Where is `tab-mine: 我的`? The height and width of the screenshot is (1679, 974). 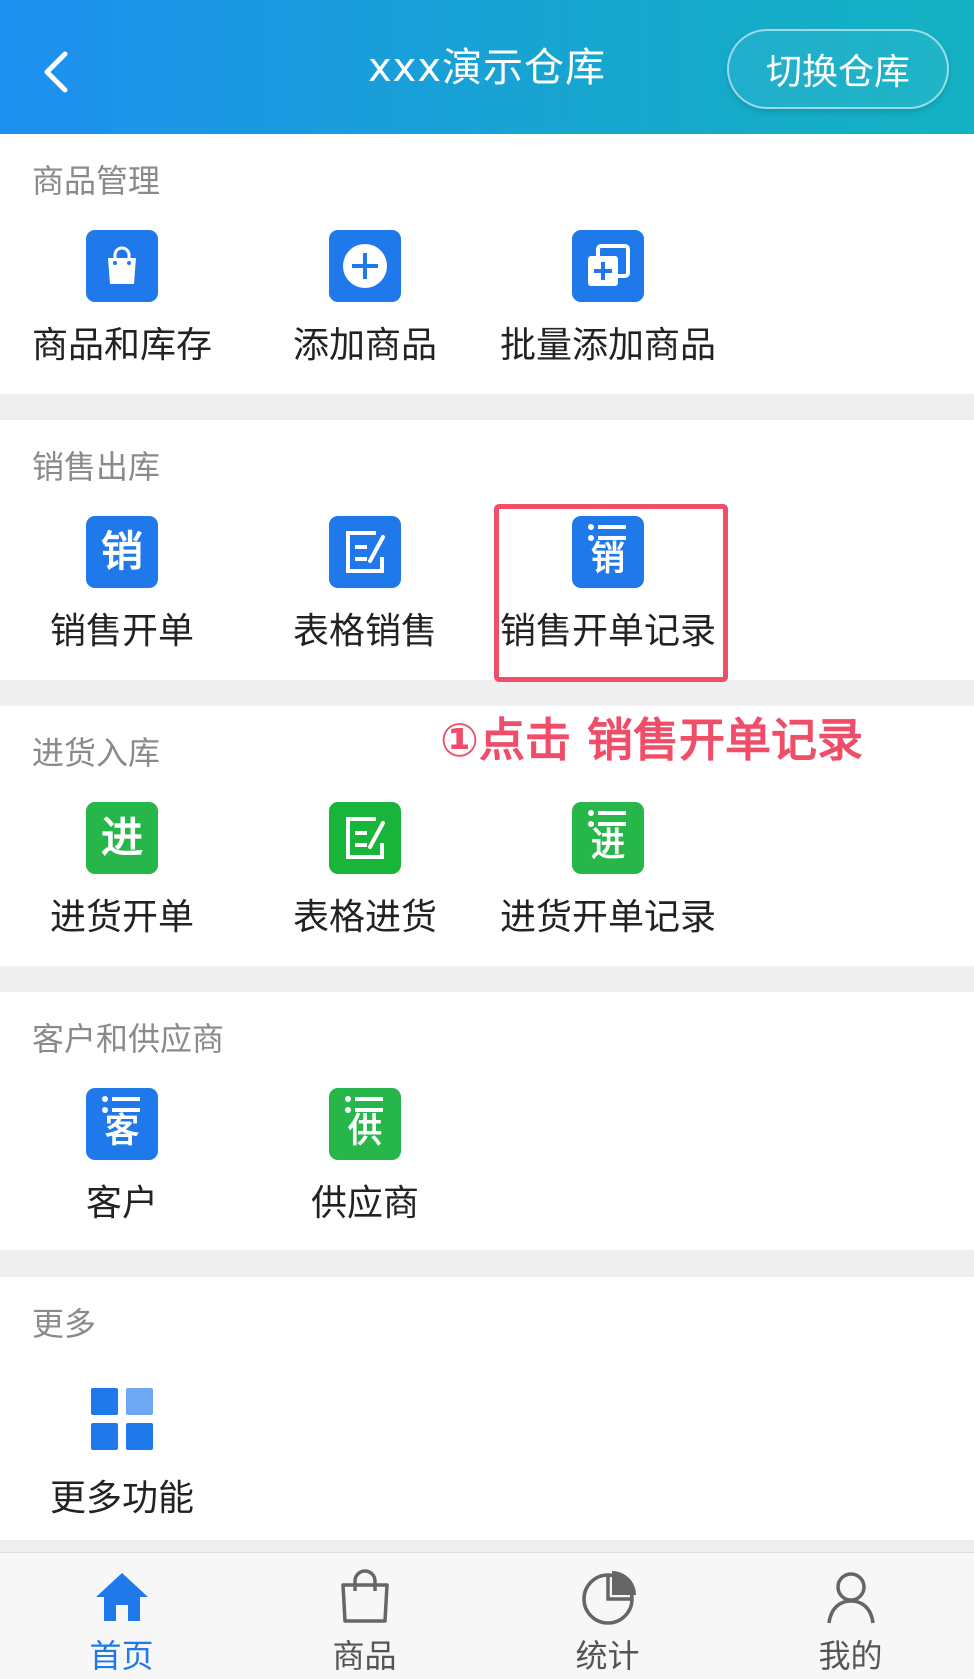 tab-mine: 我的 is located at coordinates (850, 1616).